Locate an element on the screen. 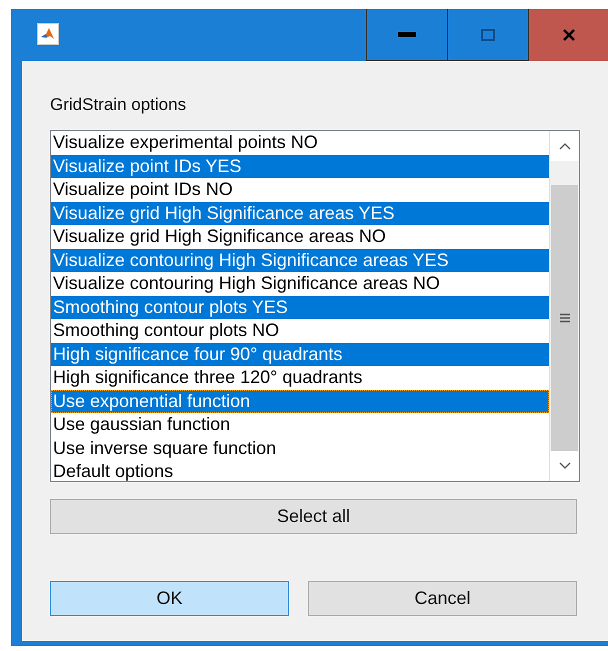 The image size is (608, 651). list-item: High significance three 120° quadrants is located at coordinates (300, 378).